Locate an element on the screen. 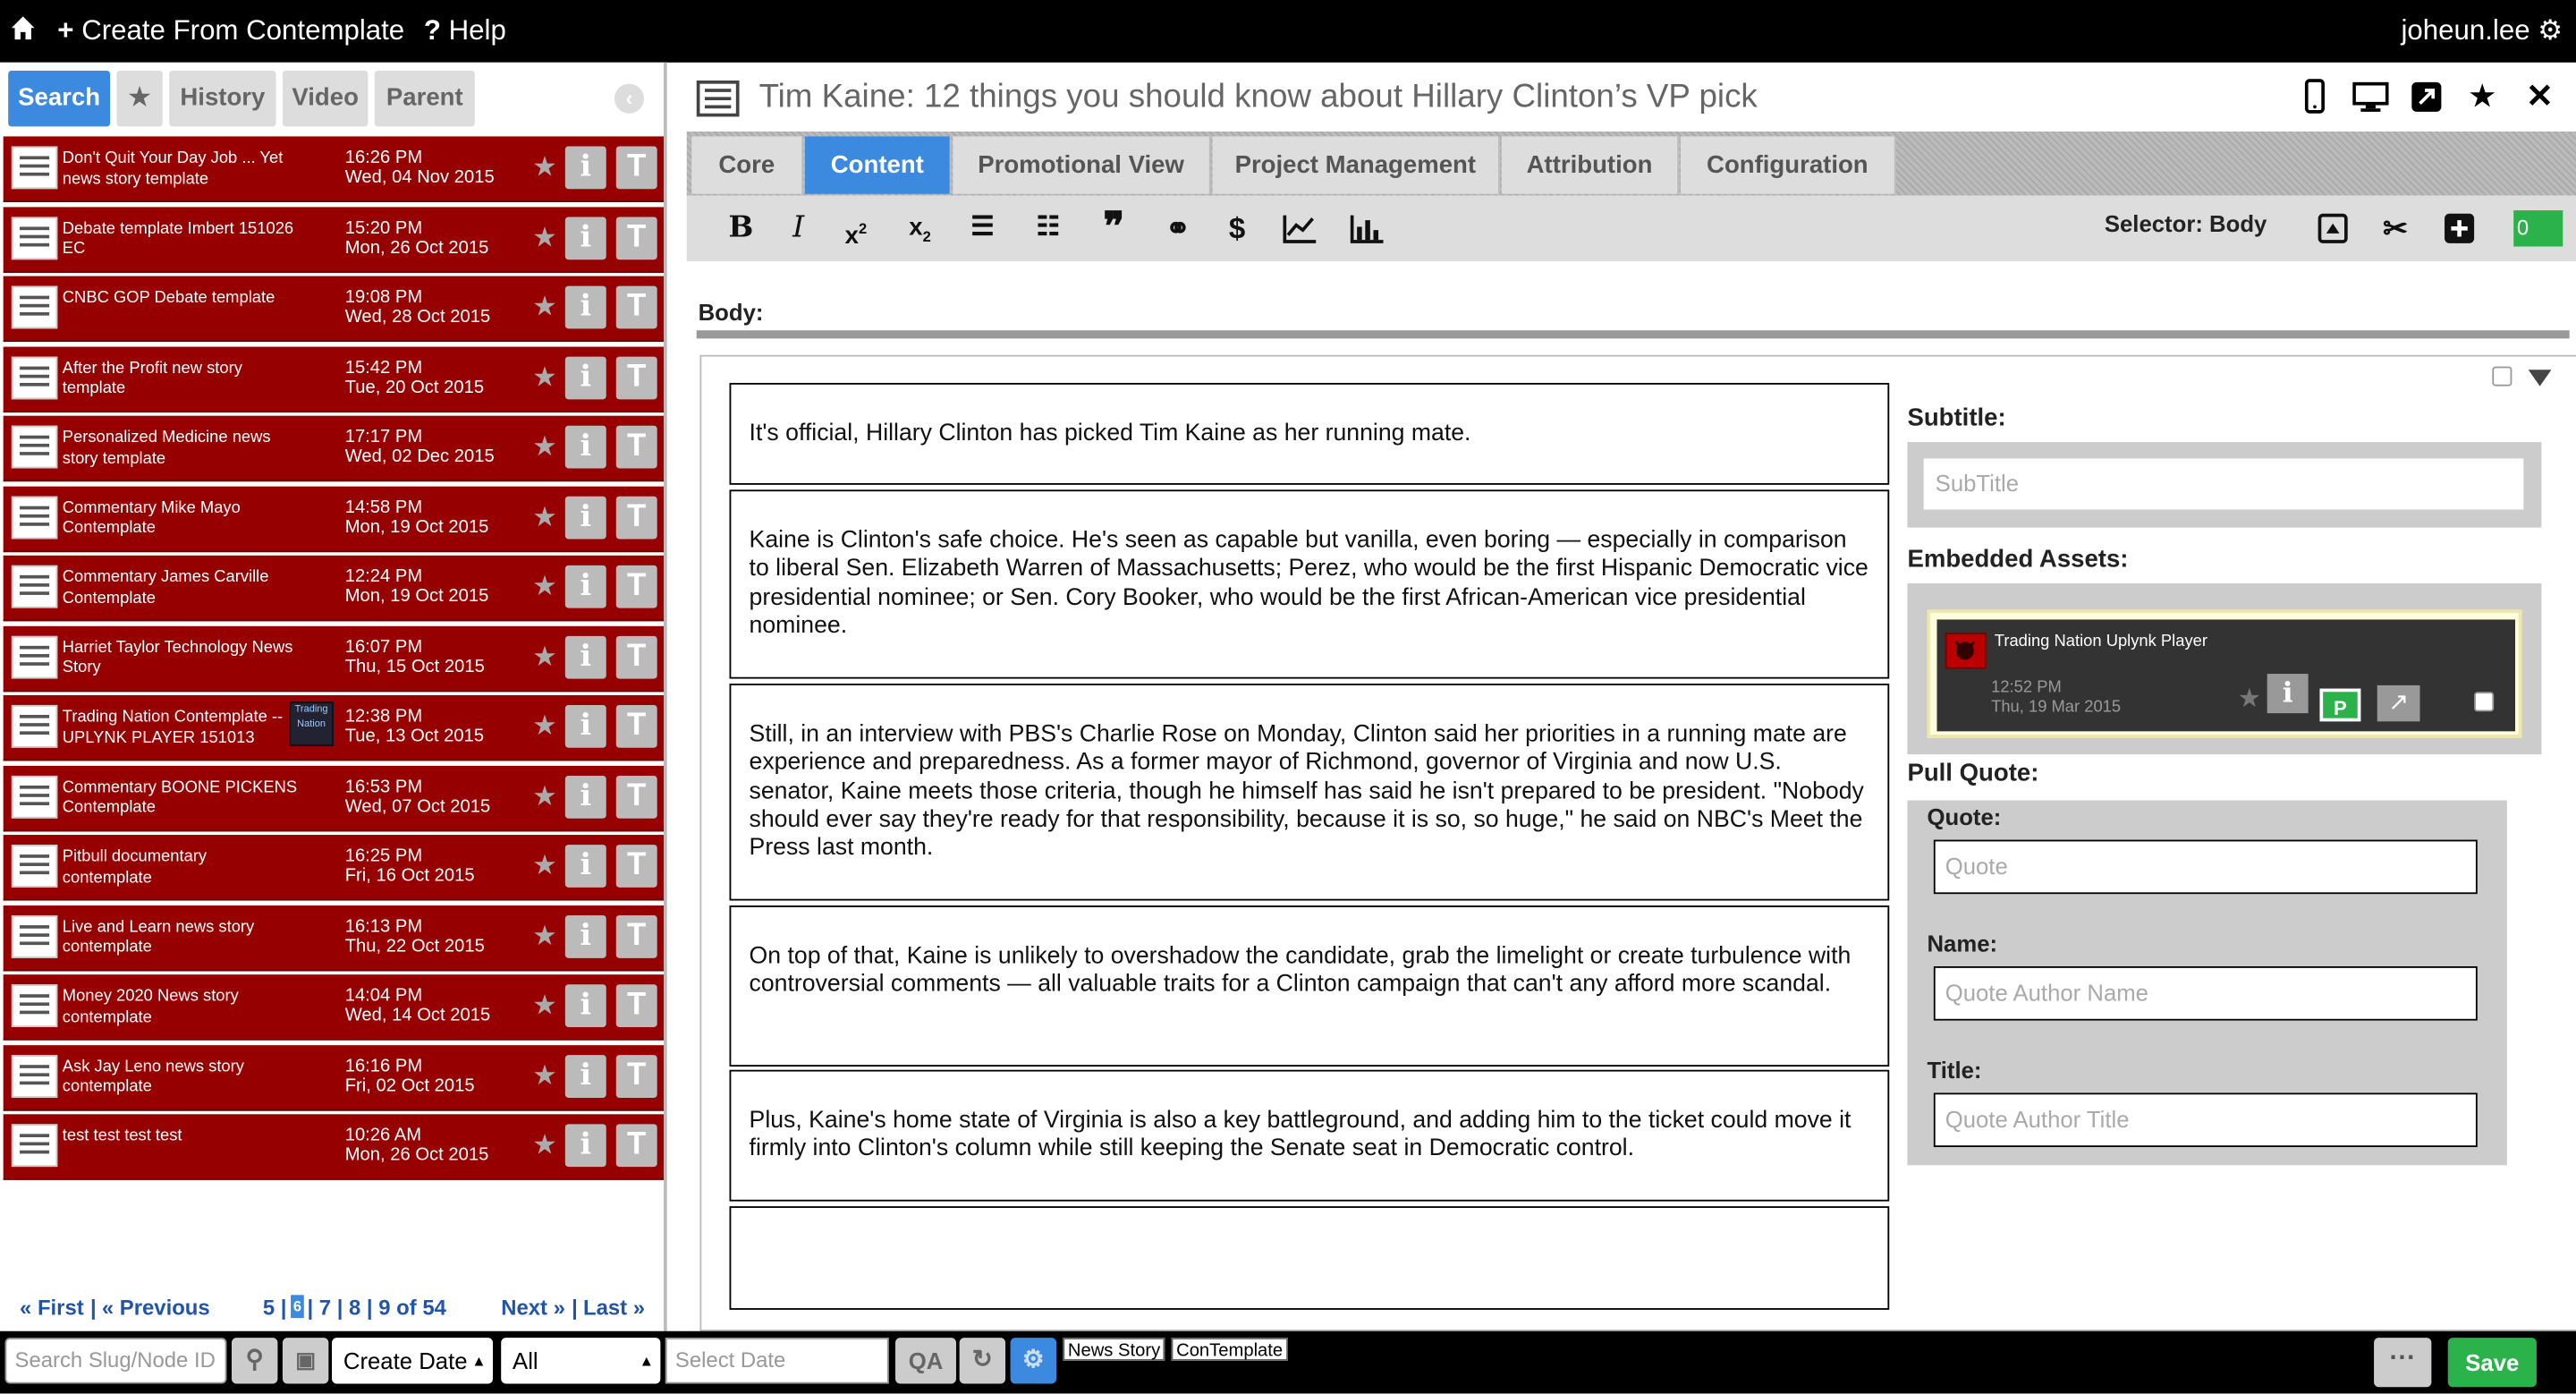 This screenshot has height=1394, width=2576. close-icon: ✕ is located at coordinates (2539, 97).